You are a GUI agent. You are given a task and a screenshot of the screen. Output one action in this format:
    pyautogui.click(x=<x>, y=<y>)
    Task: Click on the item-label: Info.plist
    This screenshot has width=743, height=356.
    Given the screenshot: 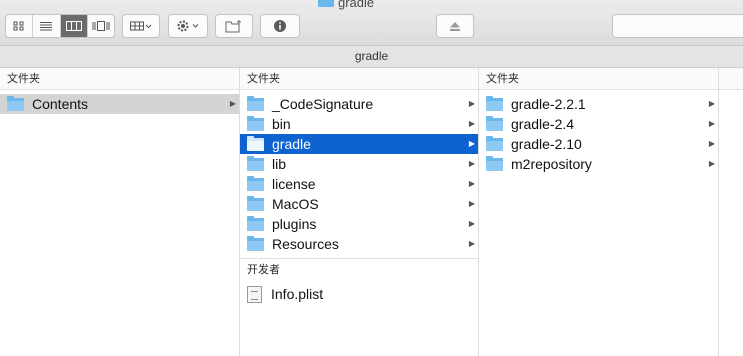 What is the action you would take?
    pyautogui.click(x=297, y=294)
    